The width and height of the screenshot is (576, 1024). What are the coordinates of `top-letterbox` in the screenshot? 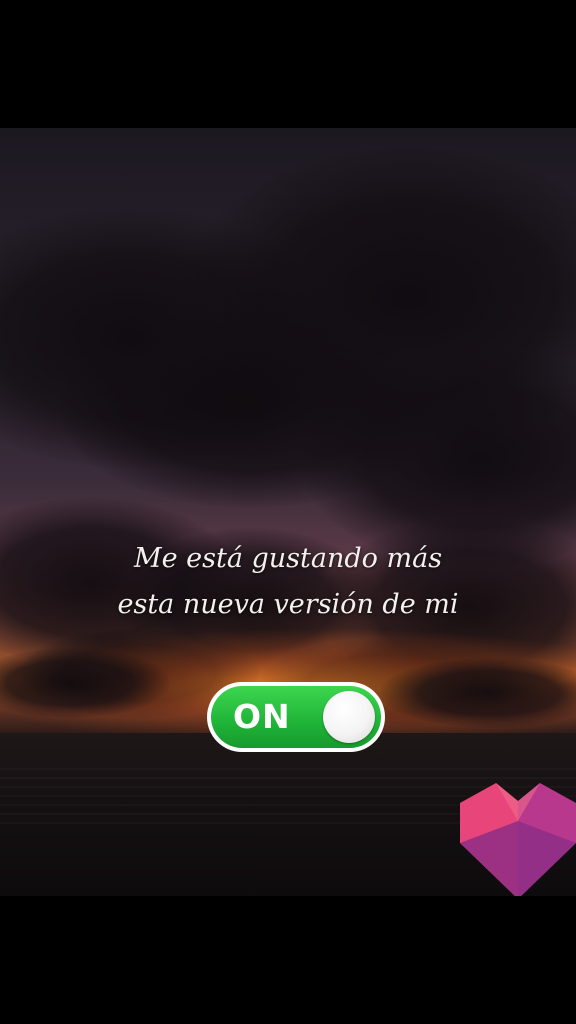 It's located at (288, 64).